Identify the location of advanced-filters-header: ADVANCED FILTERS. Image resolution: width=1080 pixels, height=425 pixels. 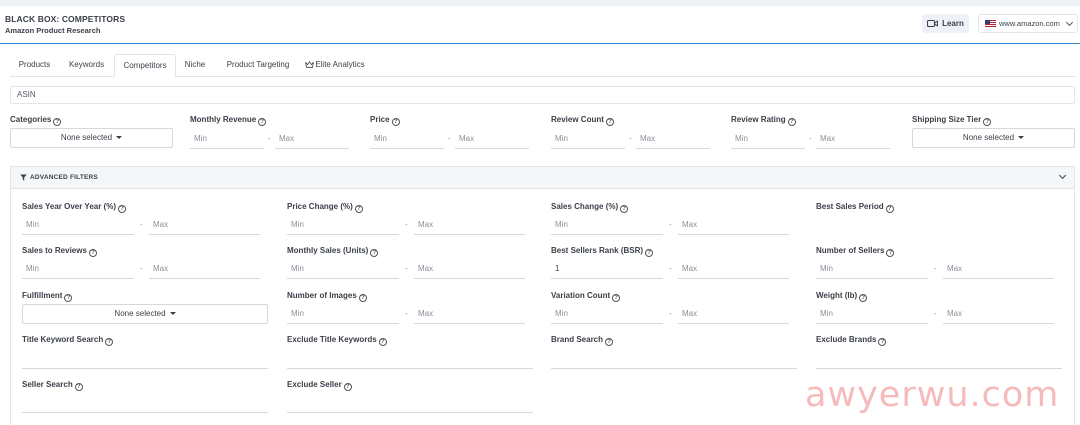
(542, 178).